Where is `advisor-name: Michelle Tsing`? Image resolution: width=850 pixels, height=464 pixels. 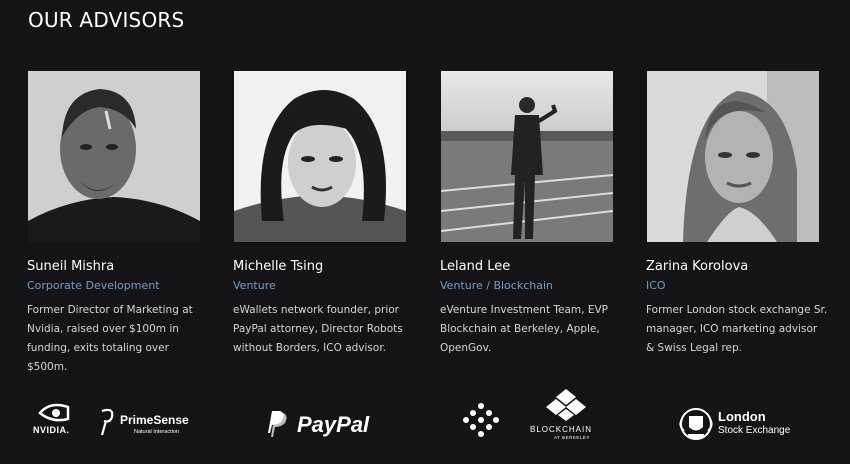
advisor-name: Michelle Tsing is located at coordinates (278, 266).